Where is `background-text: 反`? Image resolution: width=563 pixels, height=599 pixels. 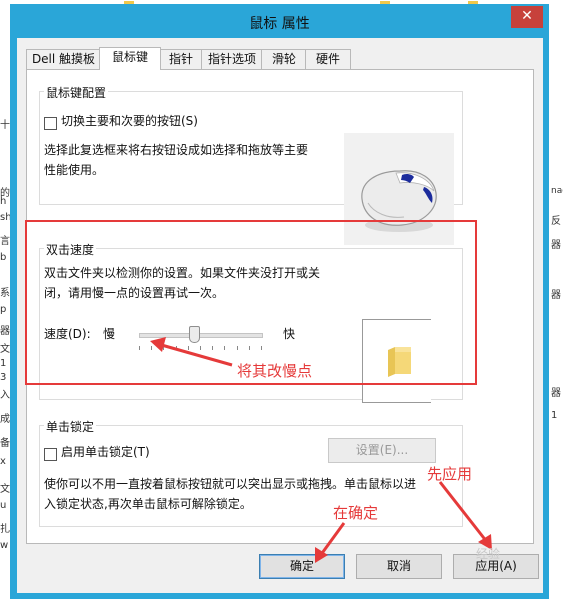
background-text: 反 is located at coordinates (556, 221).